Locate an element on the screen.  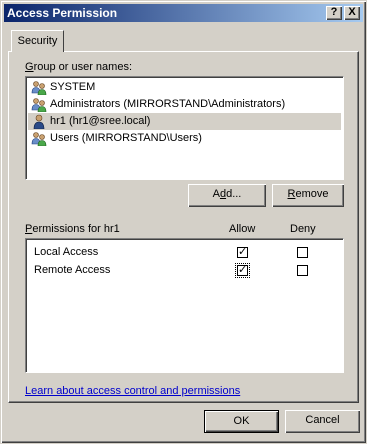
permission-row-local-access: Local Access is located at coordinates (66, 252).